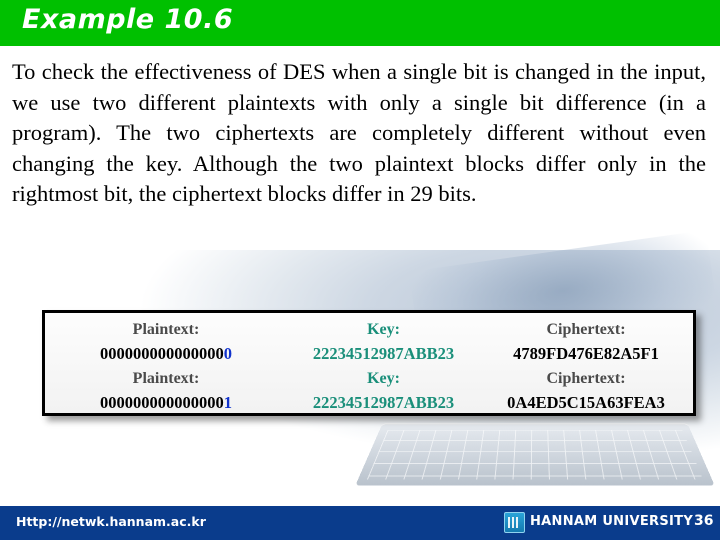 The height and width of the screenshot is (540, 720). I want to click on key-value-1: 22234512987ABB23, so click(383, 353).